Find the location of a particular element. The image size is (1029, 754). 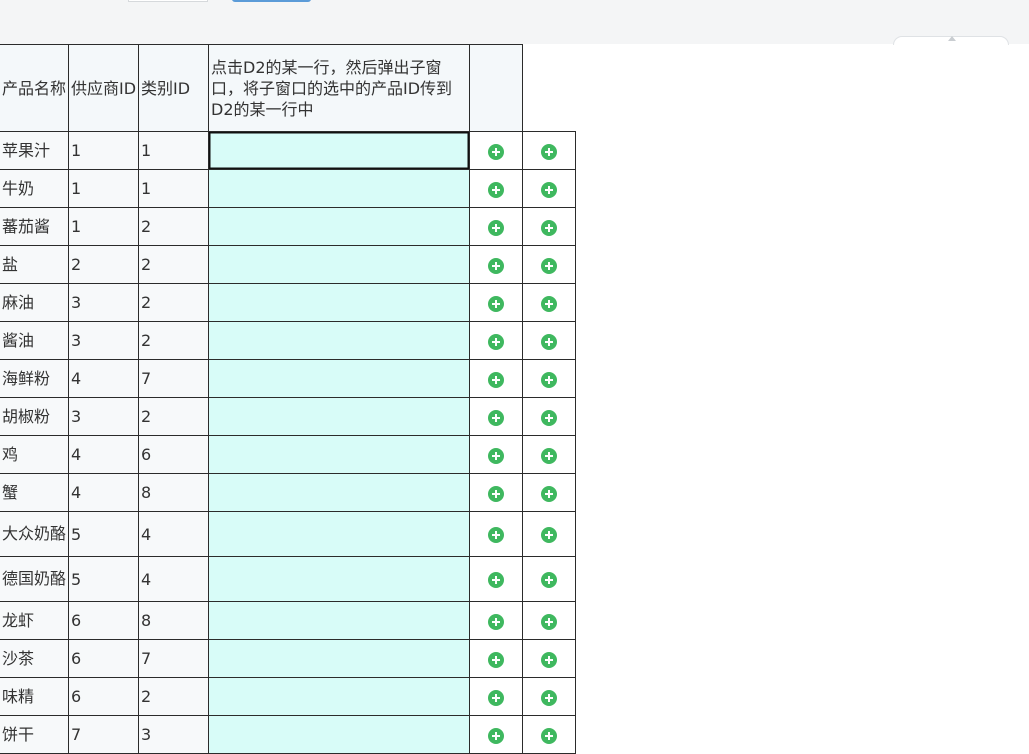

supplier-id-cell: 6 is located at coordinates (103, 696).